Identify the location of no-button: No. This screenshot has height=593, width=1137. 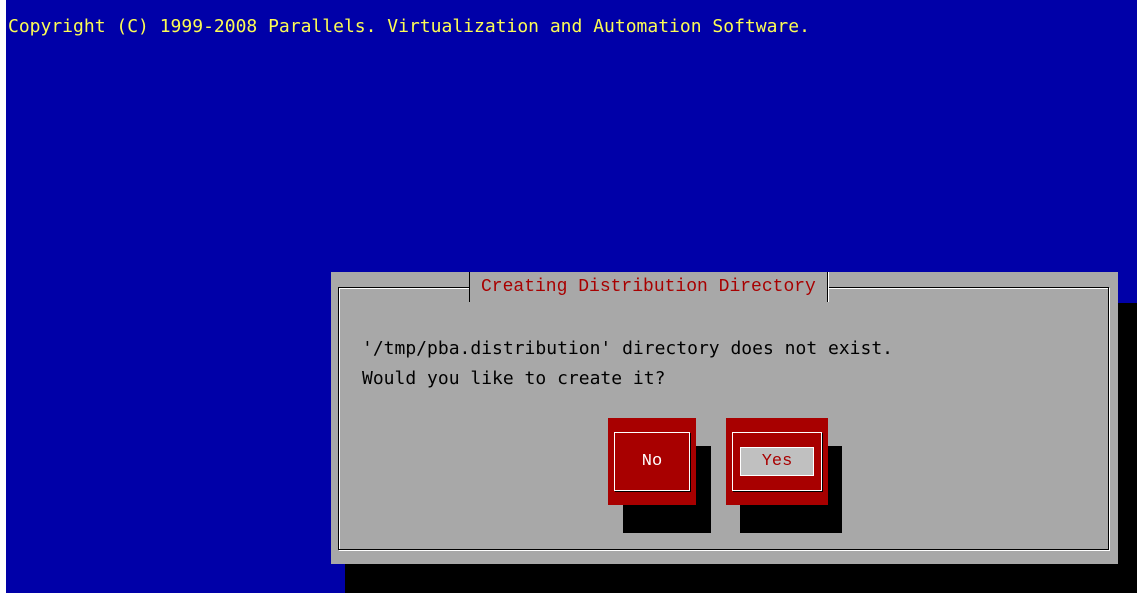
(652, 461).